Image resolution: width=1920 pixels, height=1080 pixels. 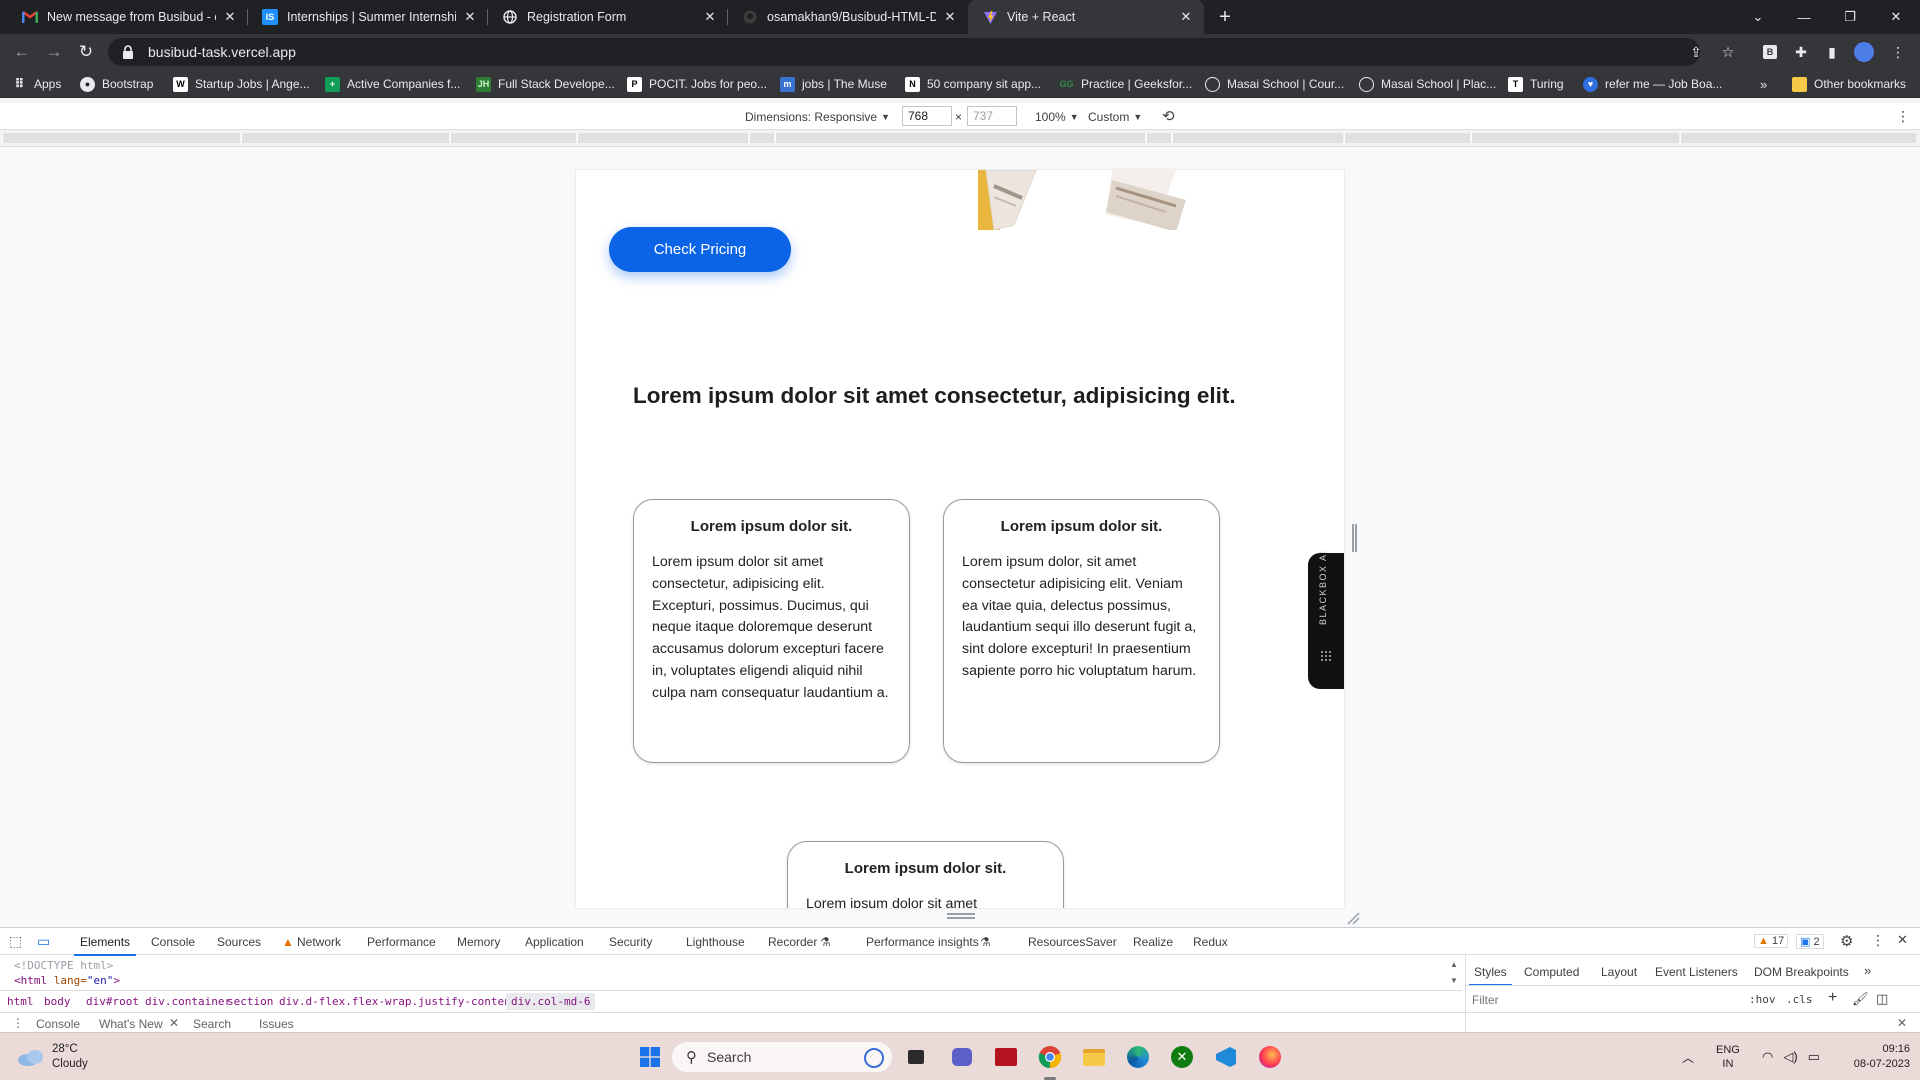 I want to click on scroll-down-icon: ▼, so click(x=1454, y=980).